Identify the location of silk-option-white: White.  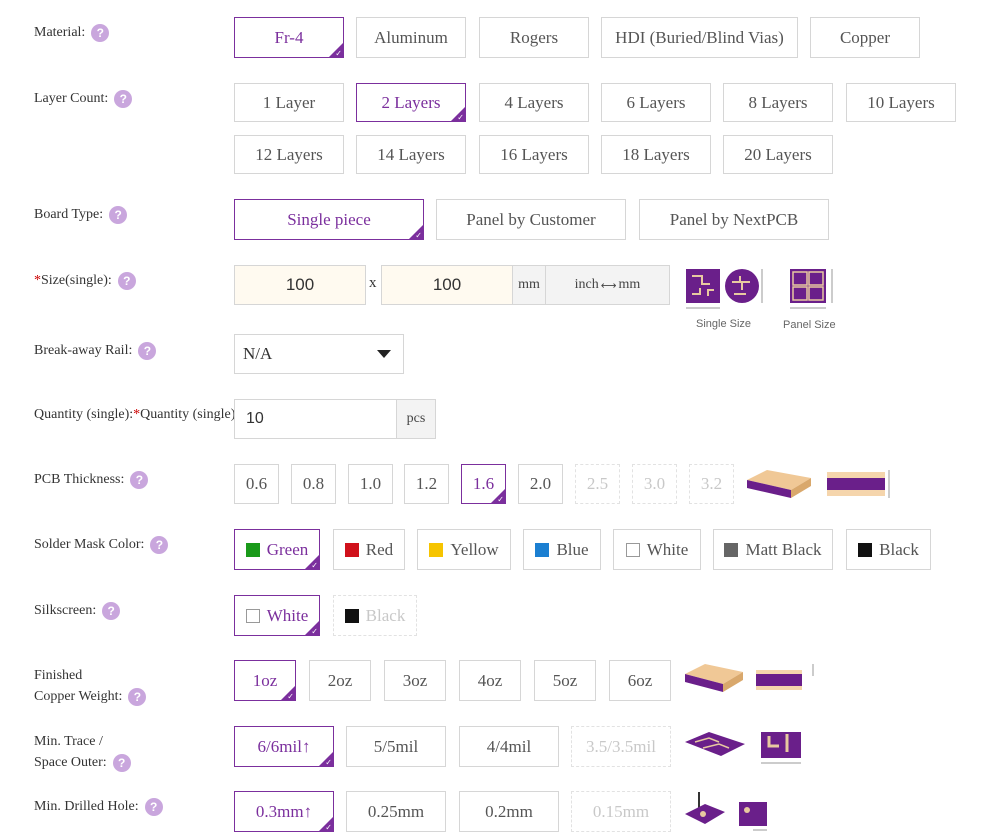
(277, 615).